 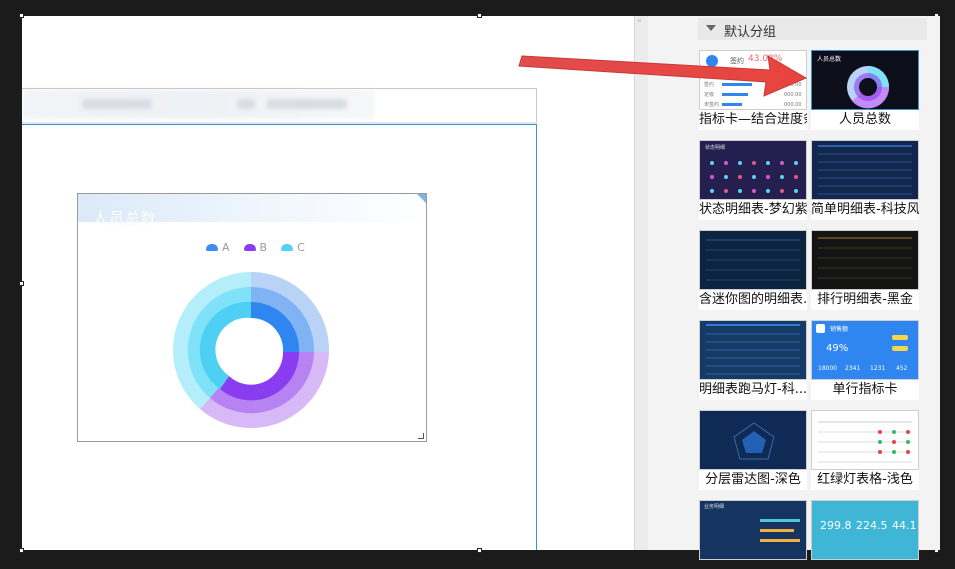 What do you see at coordinates (125, 218) in the screenshot?
I see `widget-title: 人员总数` at bounding box center [125, 218].